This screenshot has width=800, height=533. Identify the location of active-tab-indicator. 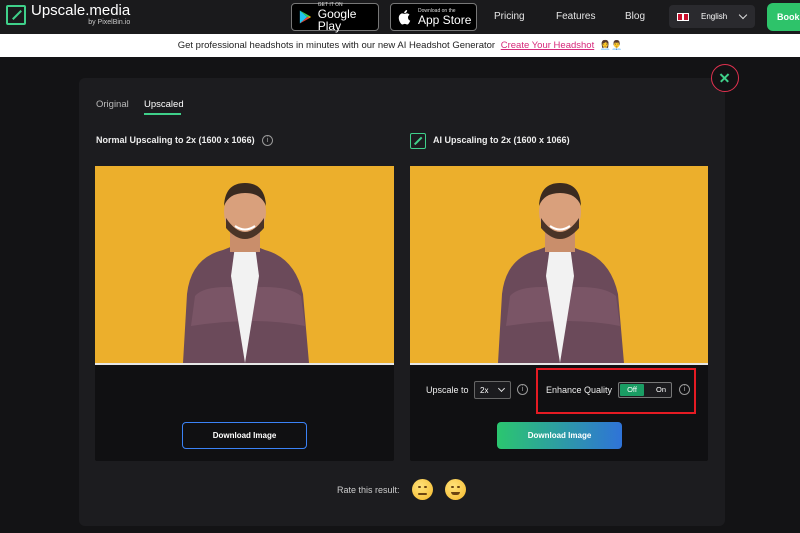
(162, 114).